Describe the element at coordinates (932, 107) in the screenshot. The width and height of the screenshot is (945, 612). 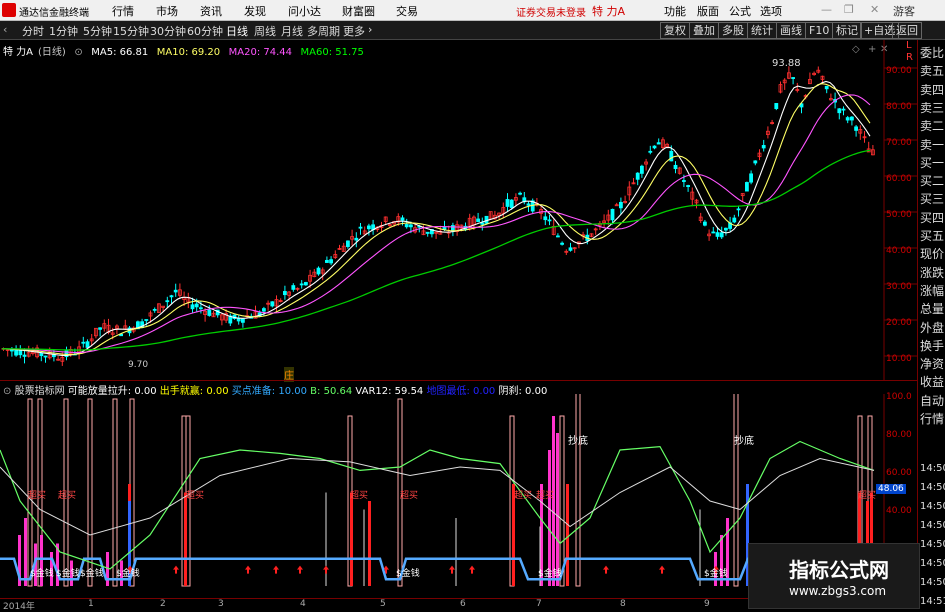
I see `side-panel-item: 卖三` at that location.